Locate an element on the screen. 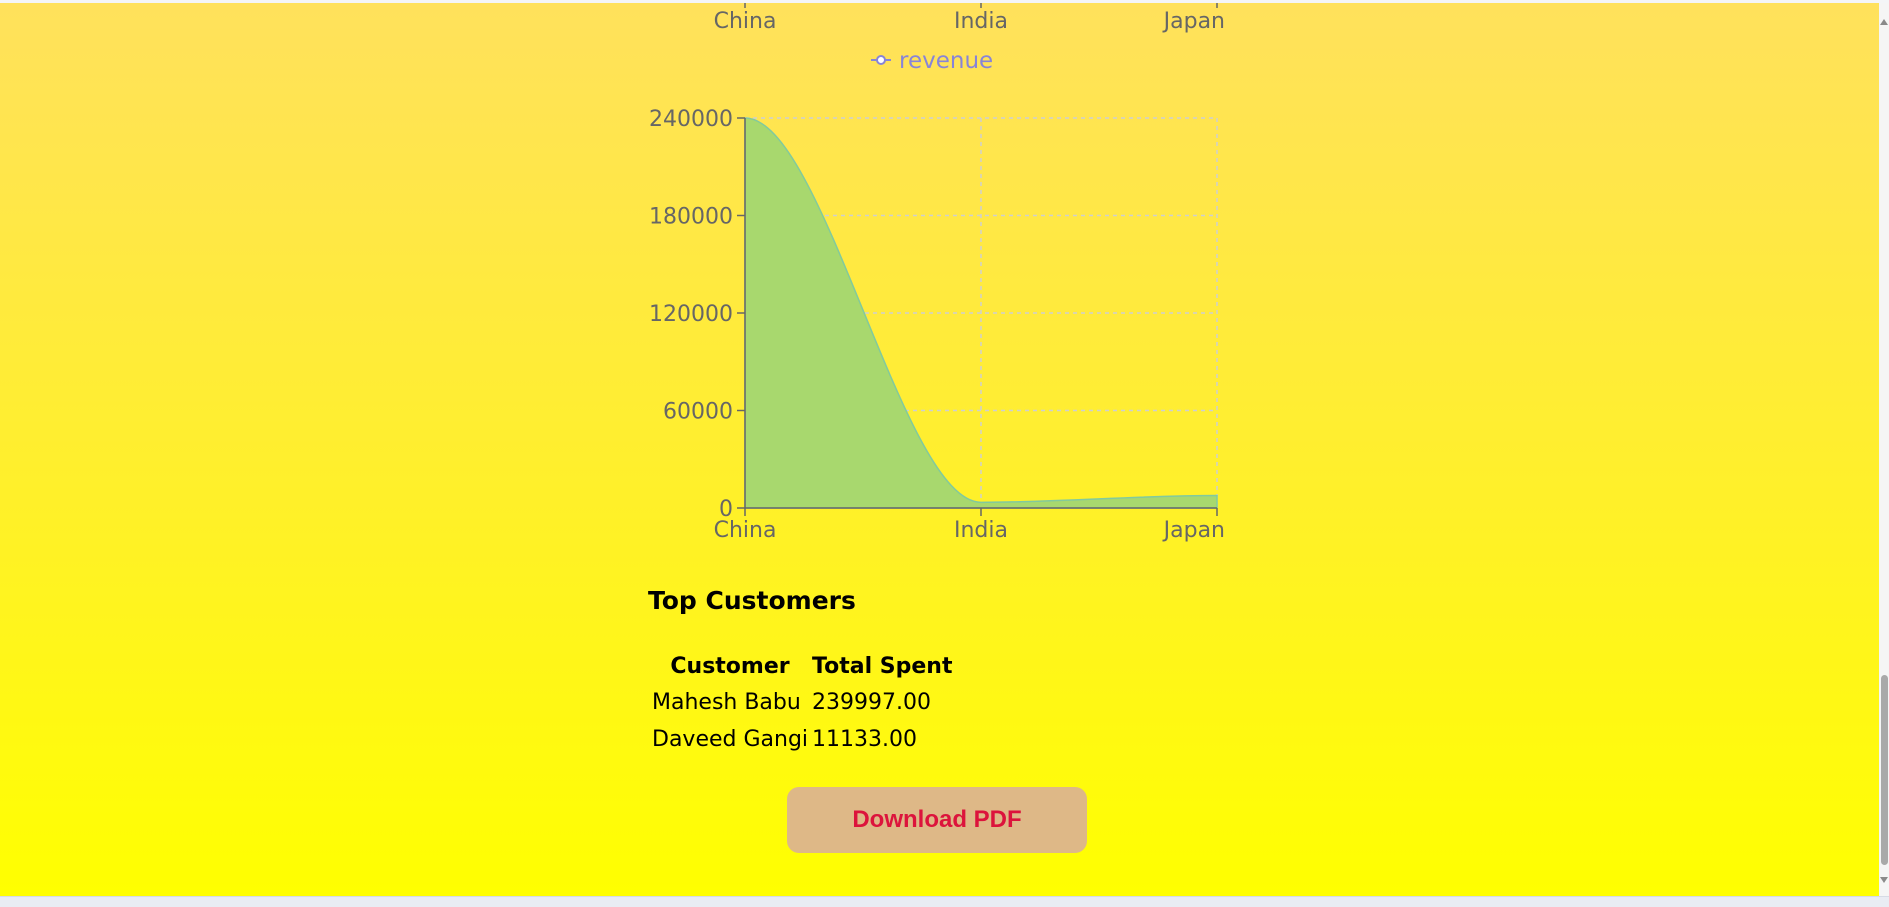  download-pdf-button: Download PDF is located at coordinates (937, 820).